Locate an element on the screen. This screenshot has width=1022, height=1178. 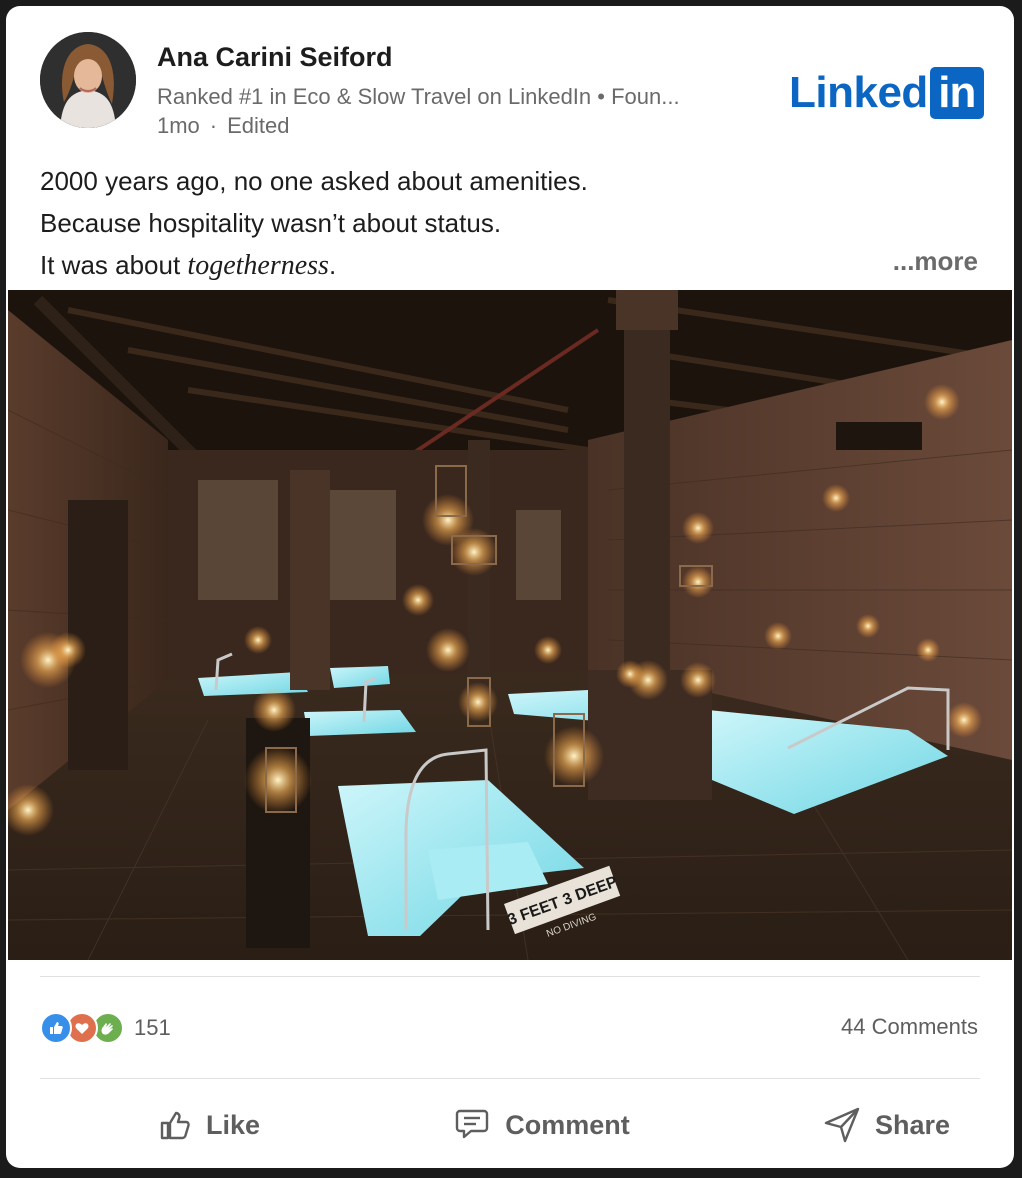
see-more-link: ...more is located at coordinates (935, 261).